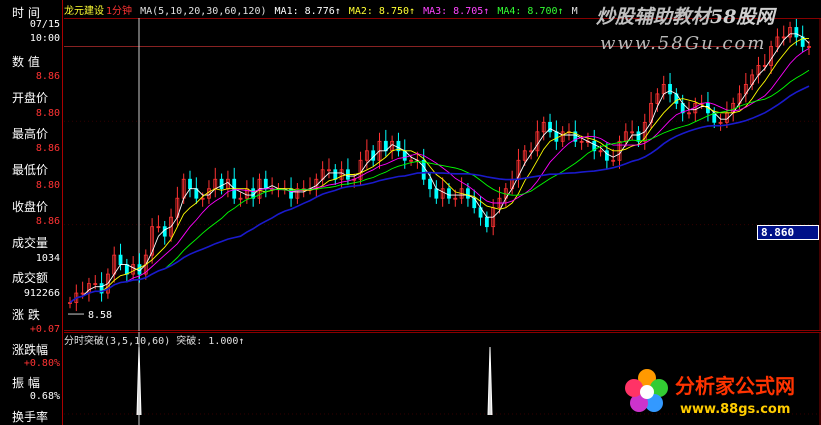 The width and height of the screenshot is (821, 425). Describe the element at coordinates (30, 243) in the screenshot. I see `panel-label: 成交量` at that location.